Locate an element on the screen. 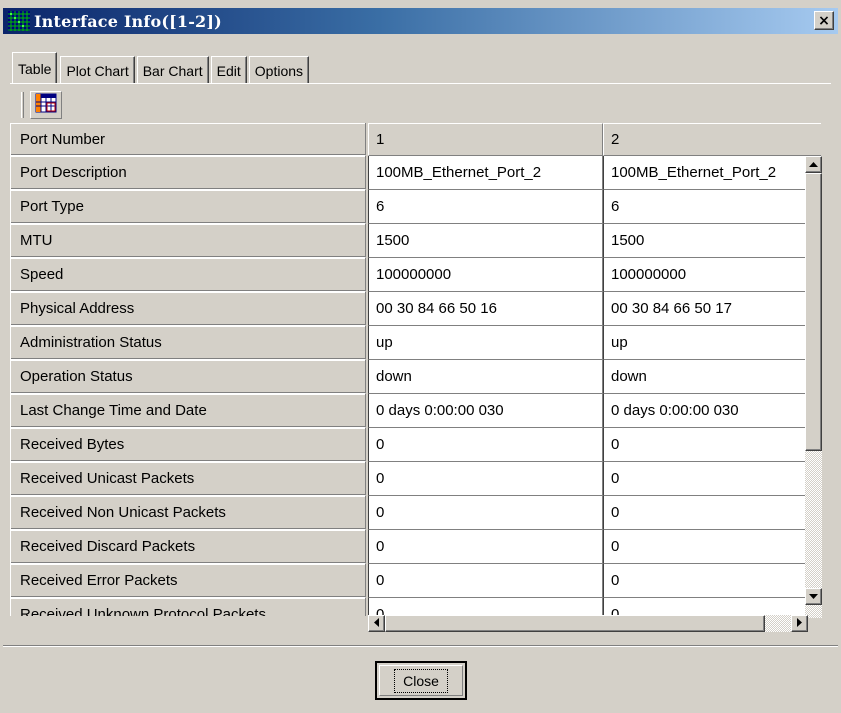 This screenshot has height=713, width=841. table-row: down down is located at coordinates (594, 377).